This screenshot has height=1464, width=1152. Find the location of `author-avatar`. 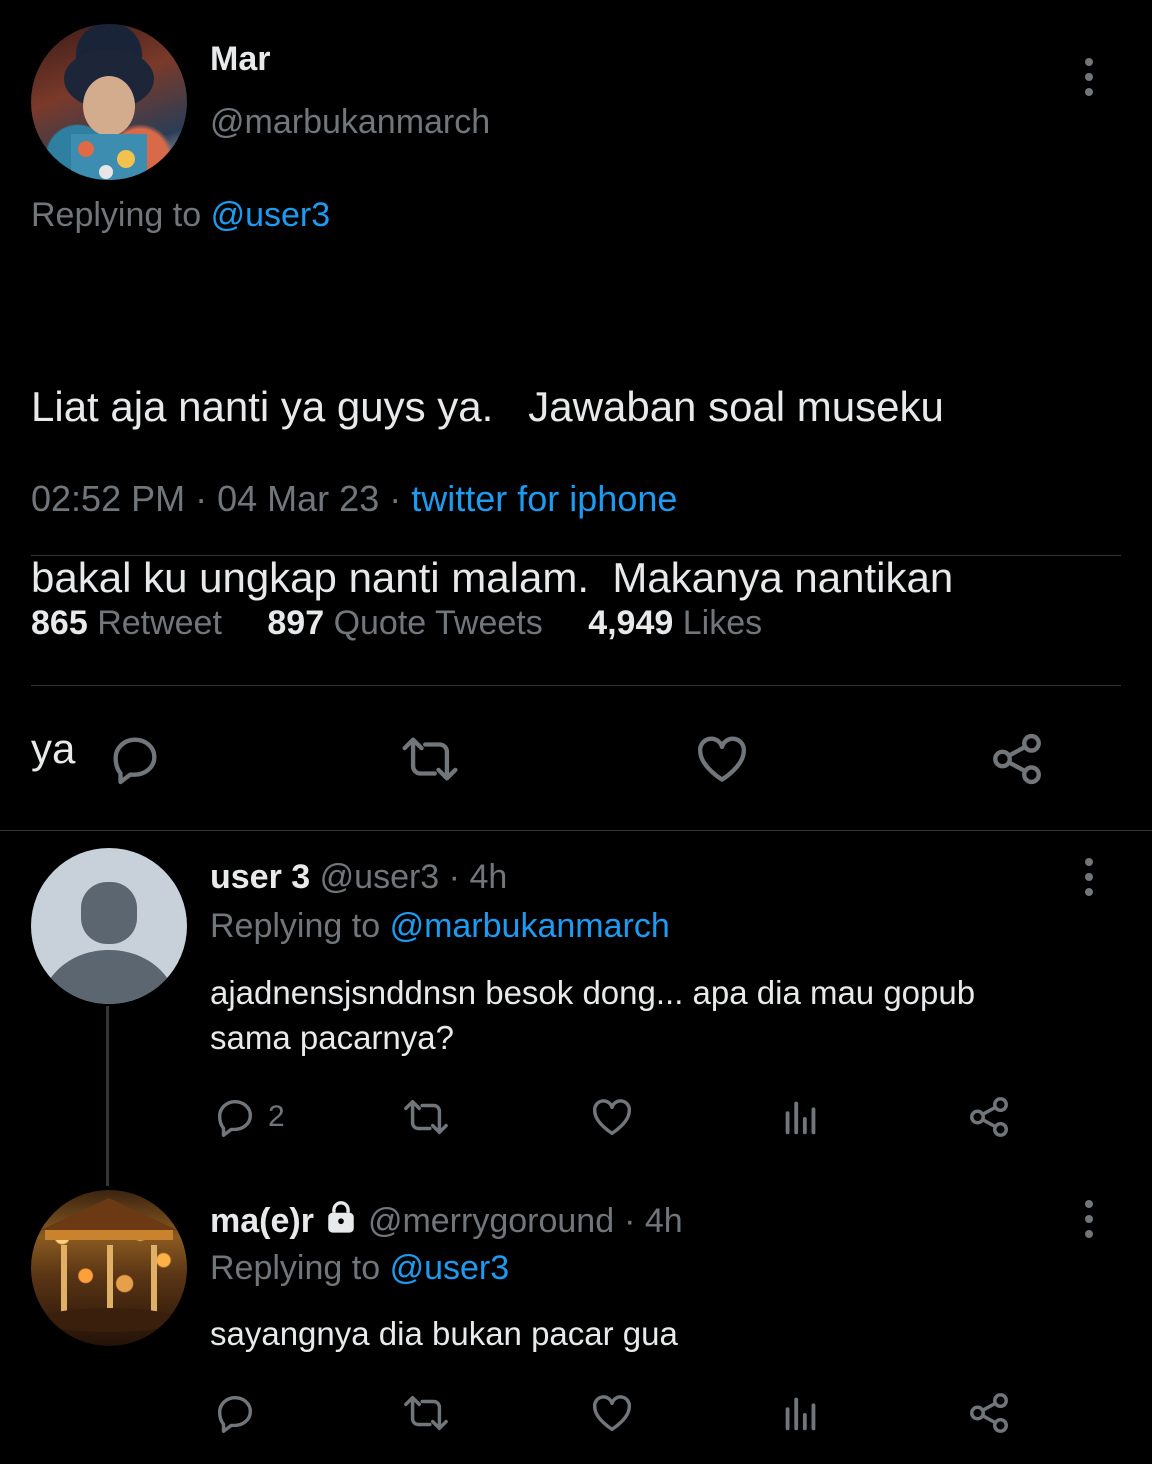

author-avatar is located at coordinates (109, 102).